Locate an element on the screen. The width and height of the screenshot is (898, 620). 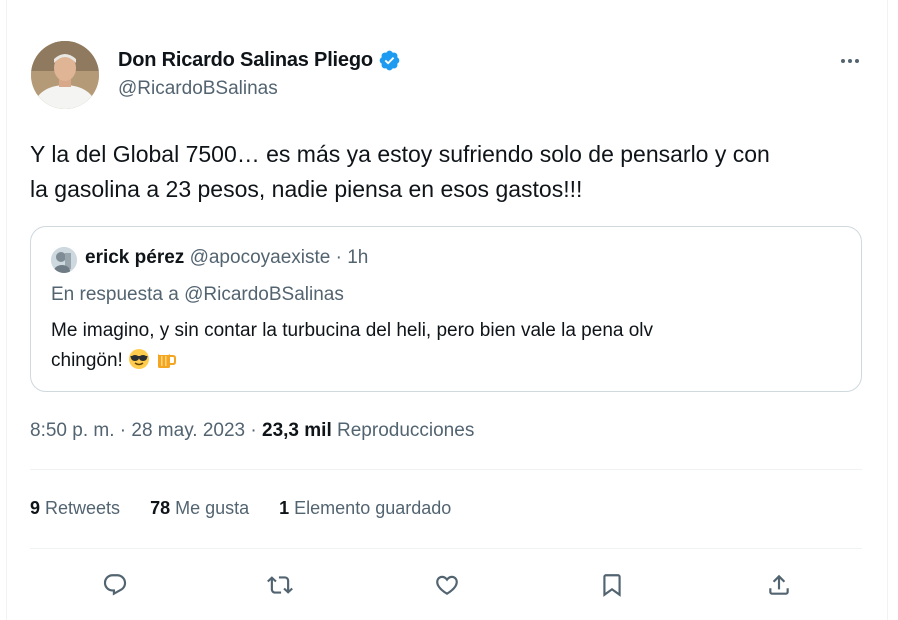
author-avatar is located at coordinates (65, 75).